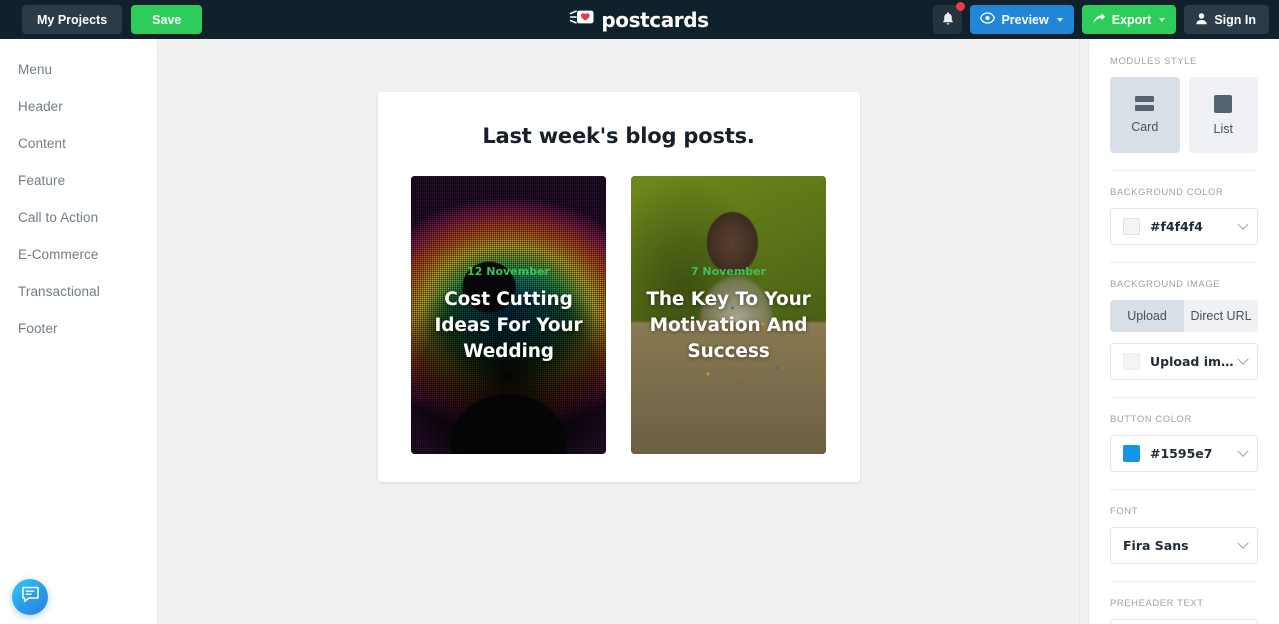 This screenshot has width=1279, height=624. I want to click on modules-style-label: Modules Style, so click(1153, 61).